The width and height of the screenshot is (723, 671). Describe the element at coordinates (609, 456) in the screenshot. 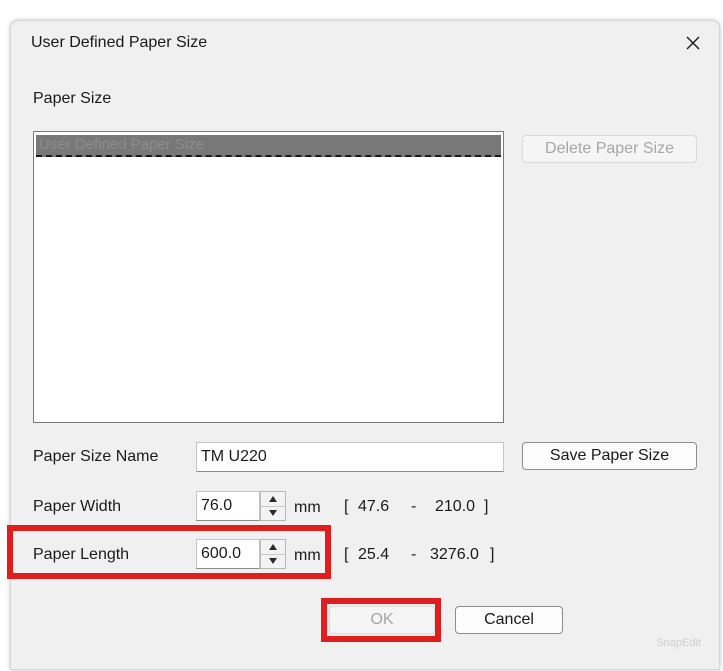

I see `save-paper-size-button: Save Paper Size` at that location.